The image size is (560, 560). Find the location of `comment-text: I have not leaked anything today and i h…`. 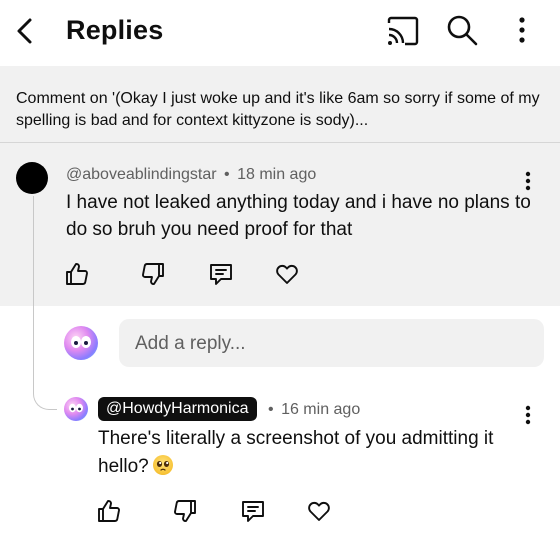

comment-text: I have not leaked anything today and i h… is located at coordinates (298, 216).